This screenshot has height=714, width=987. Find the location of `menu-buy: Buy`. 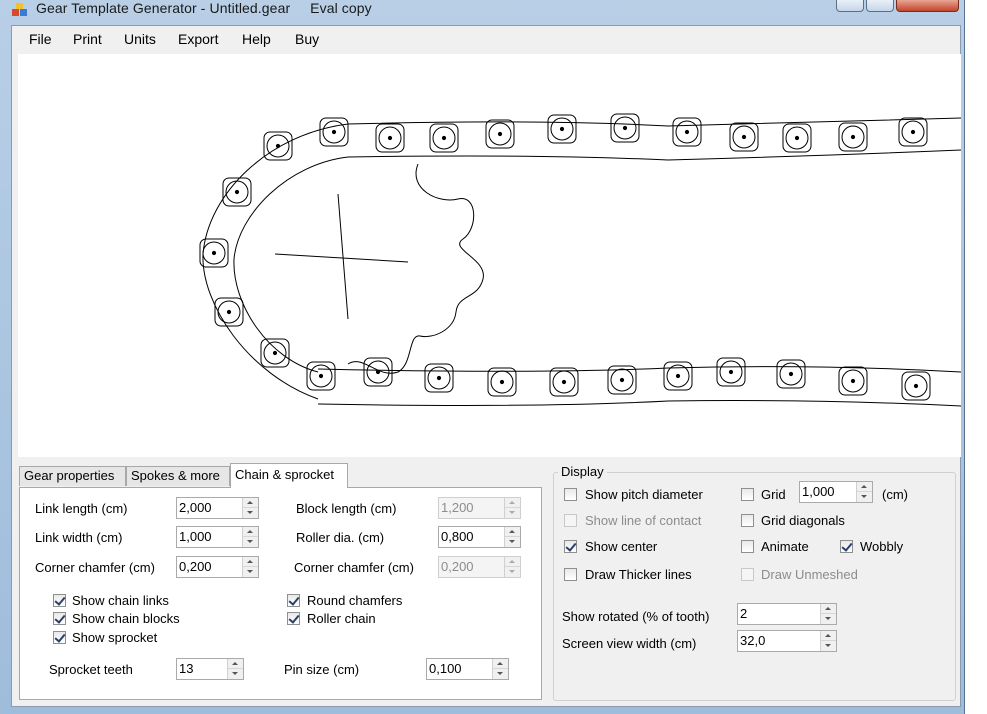

menu-buy: Buy is located at coordinates (307, 39).